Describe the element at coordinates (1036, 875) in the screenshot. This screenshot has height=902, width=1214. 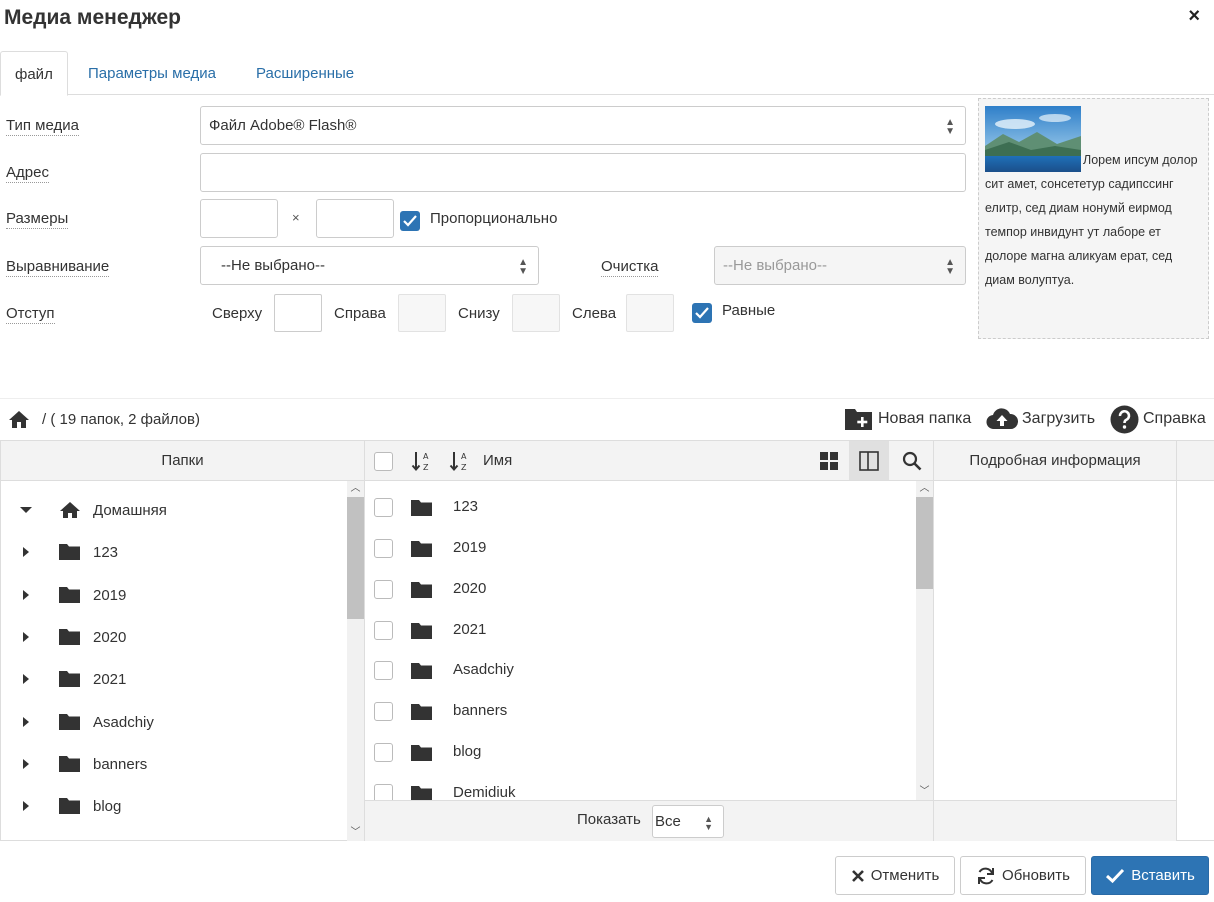
I see `refresh-label: Обновить` at that location.